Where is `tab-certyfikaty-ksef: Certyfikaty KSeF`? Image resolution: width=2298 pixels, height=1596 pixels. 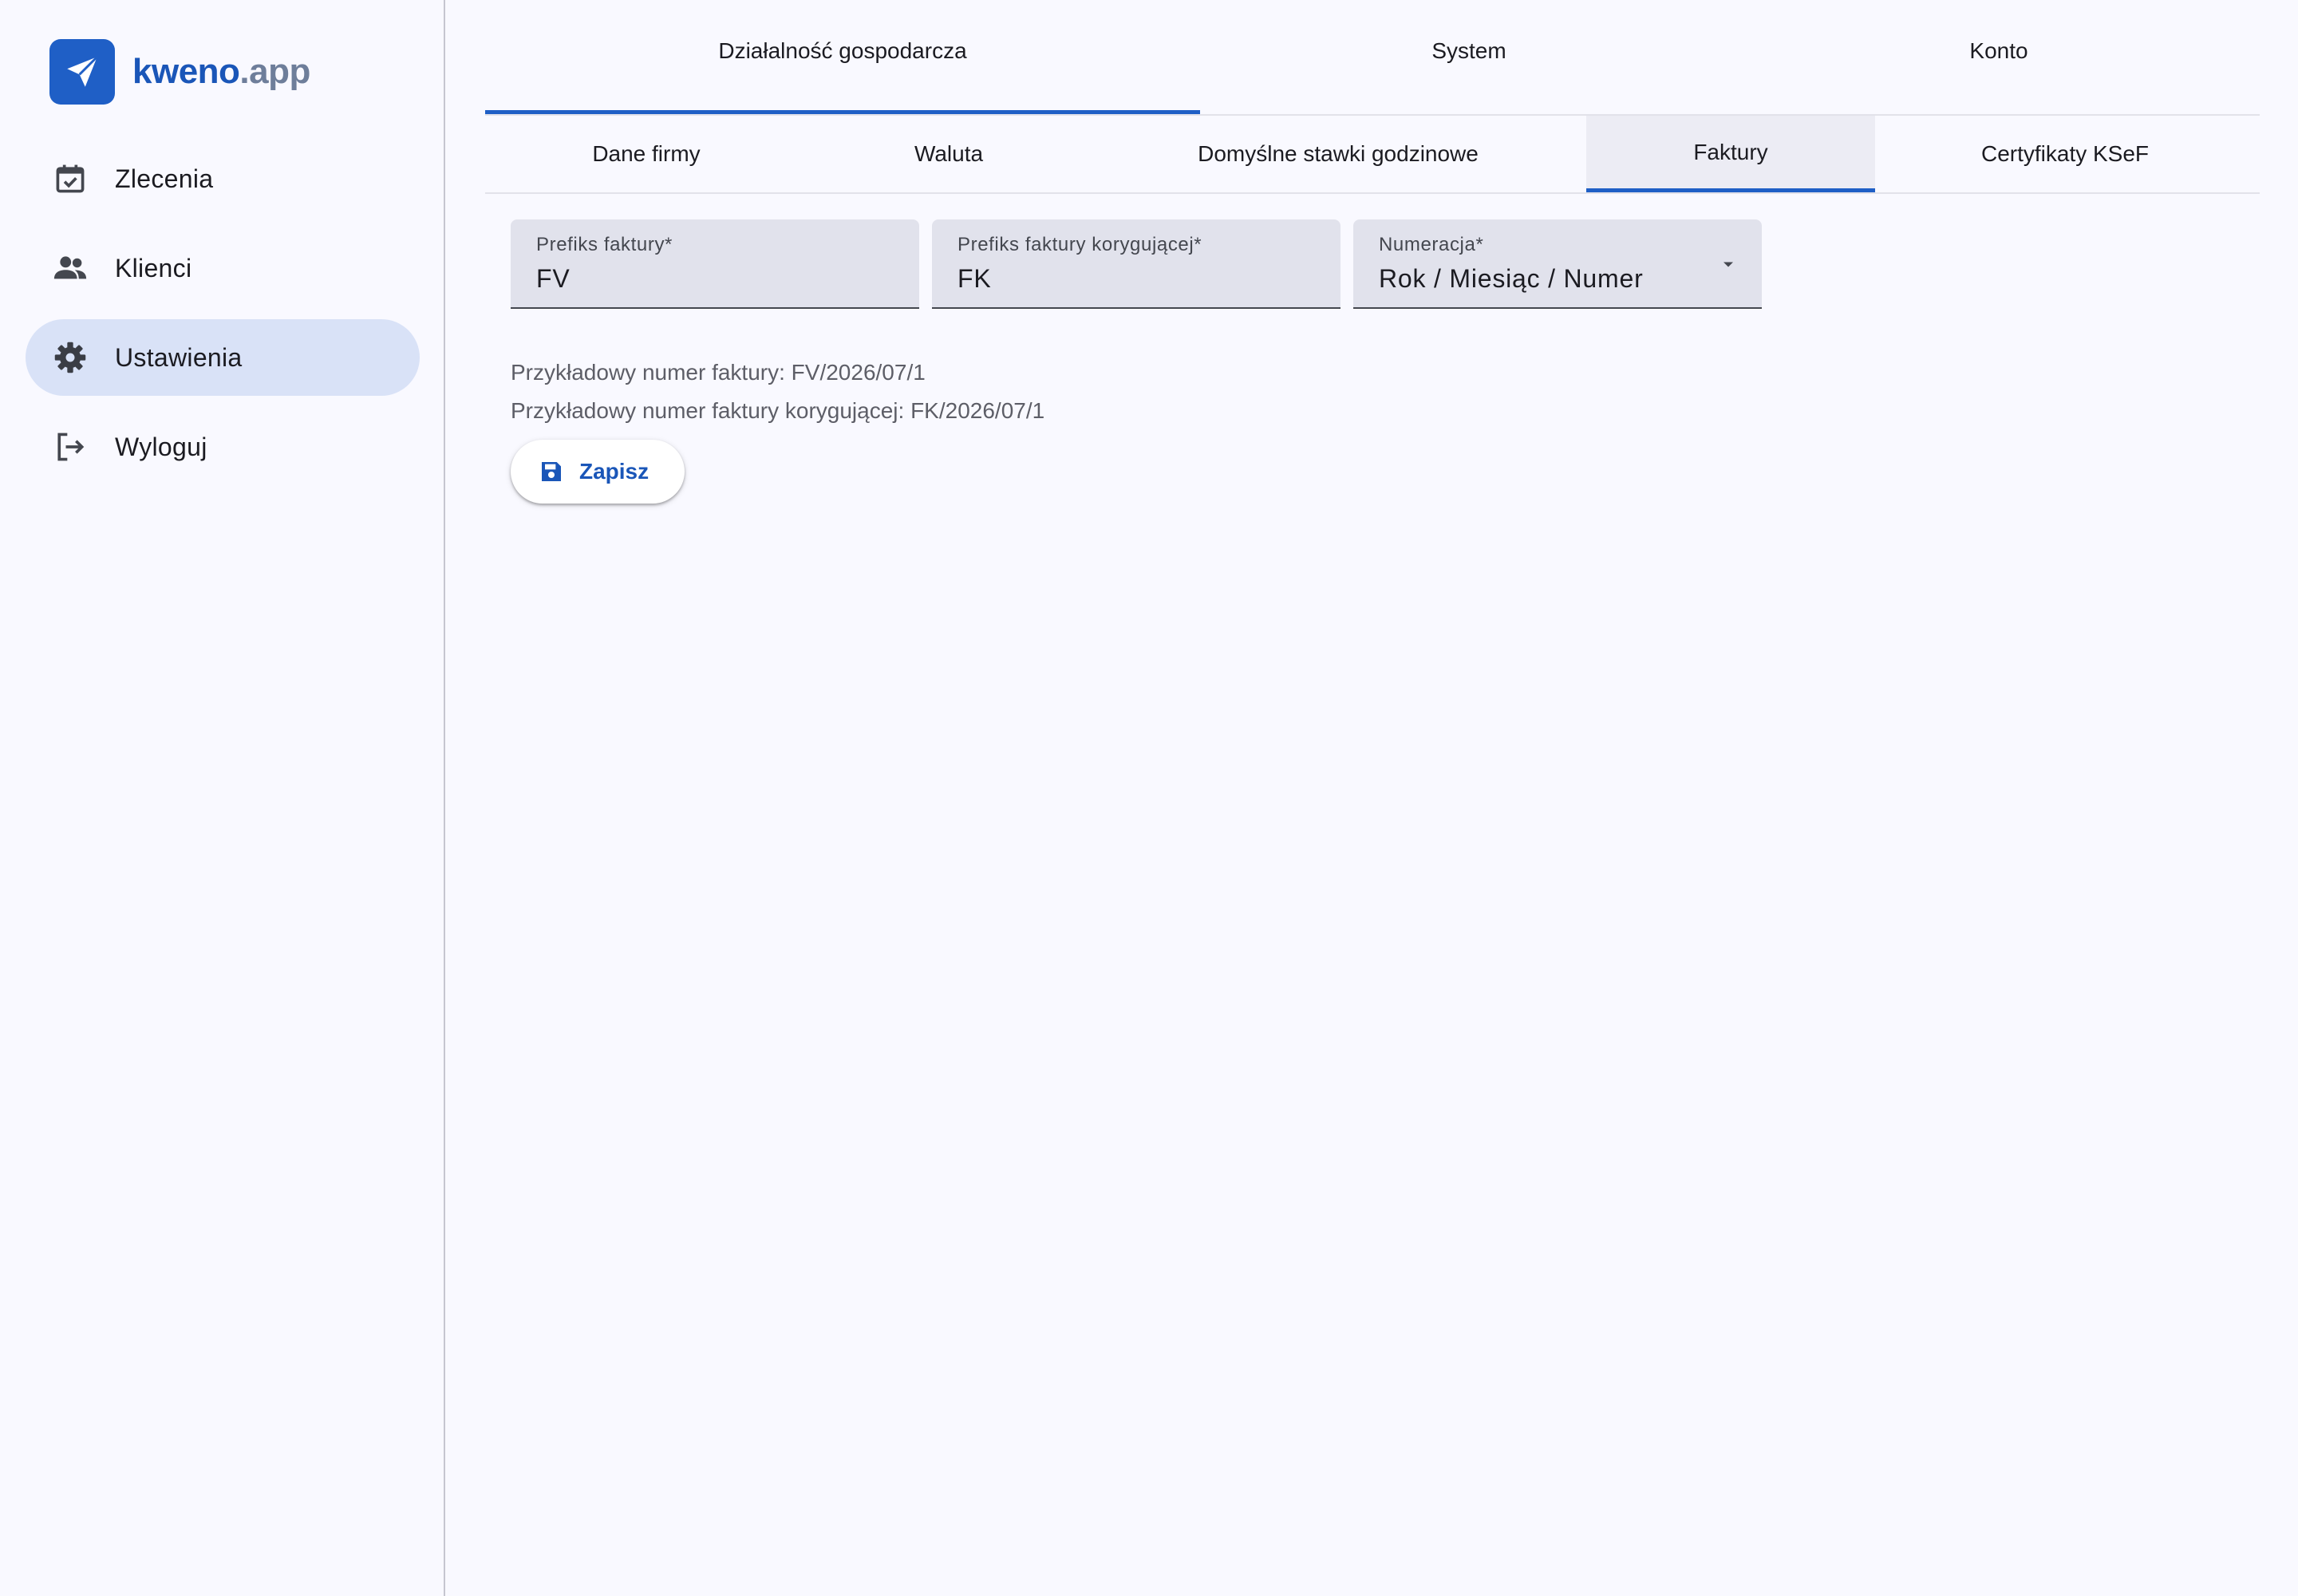
tab-certyfikaty-ksef: Certyfikaty KSeF is located at coordinates (2065, 154).